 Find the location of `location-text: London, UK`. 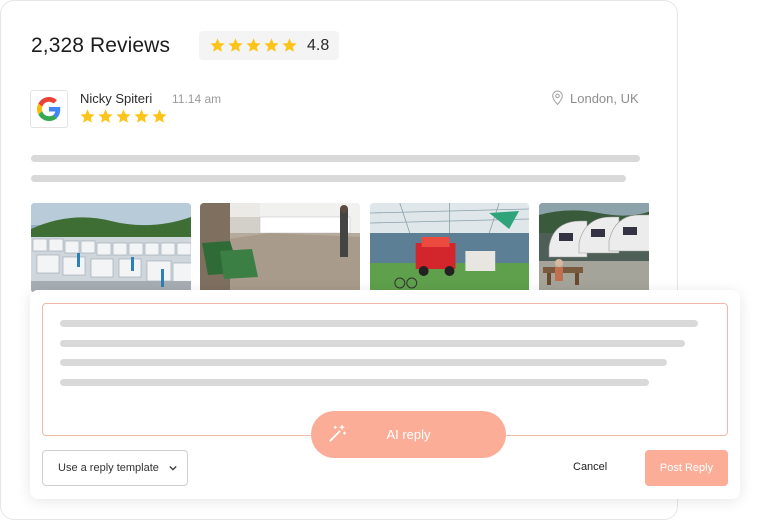

location-text: London, UK is located at coordinates (604, 98).